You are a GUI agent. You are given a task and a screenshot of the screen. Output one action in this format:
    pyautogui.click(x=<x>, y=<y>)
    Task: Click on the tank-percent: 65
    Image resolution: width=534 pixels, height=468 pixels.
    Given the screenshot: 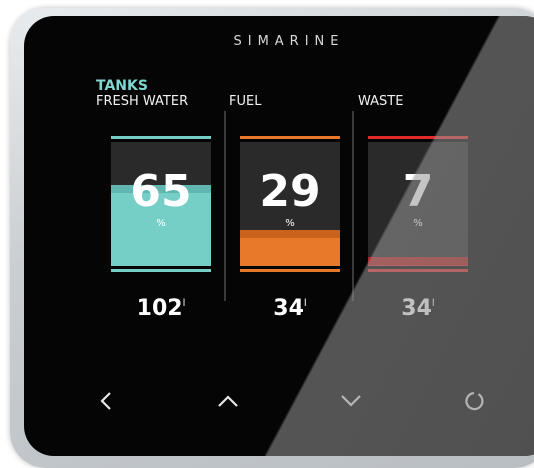 What is the action you would take?
    pyautogui.click(x=161, y=191)
    